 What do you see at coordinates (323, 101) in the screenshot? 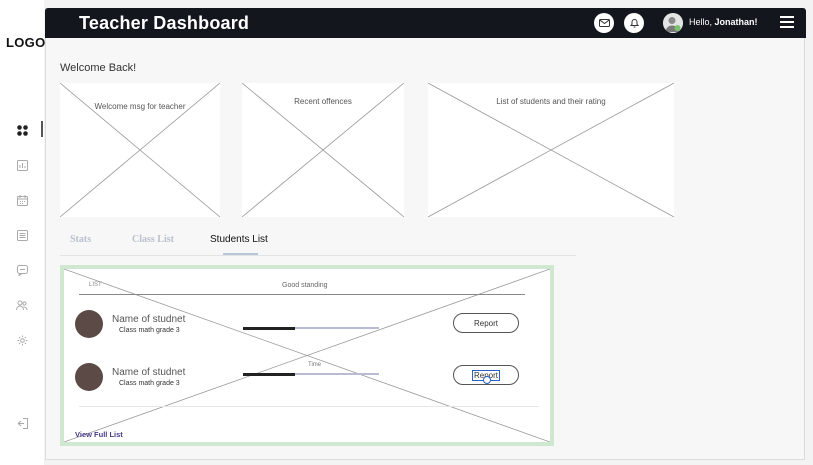
I see `card-label: Recent offences` at bounding box center [323, 101].